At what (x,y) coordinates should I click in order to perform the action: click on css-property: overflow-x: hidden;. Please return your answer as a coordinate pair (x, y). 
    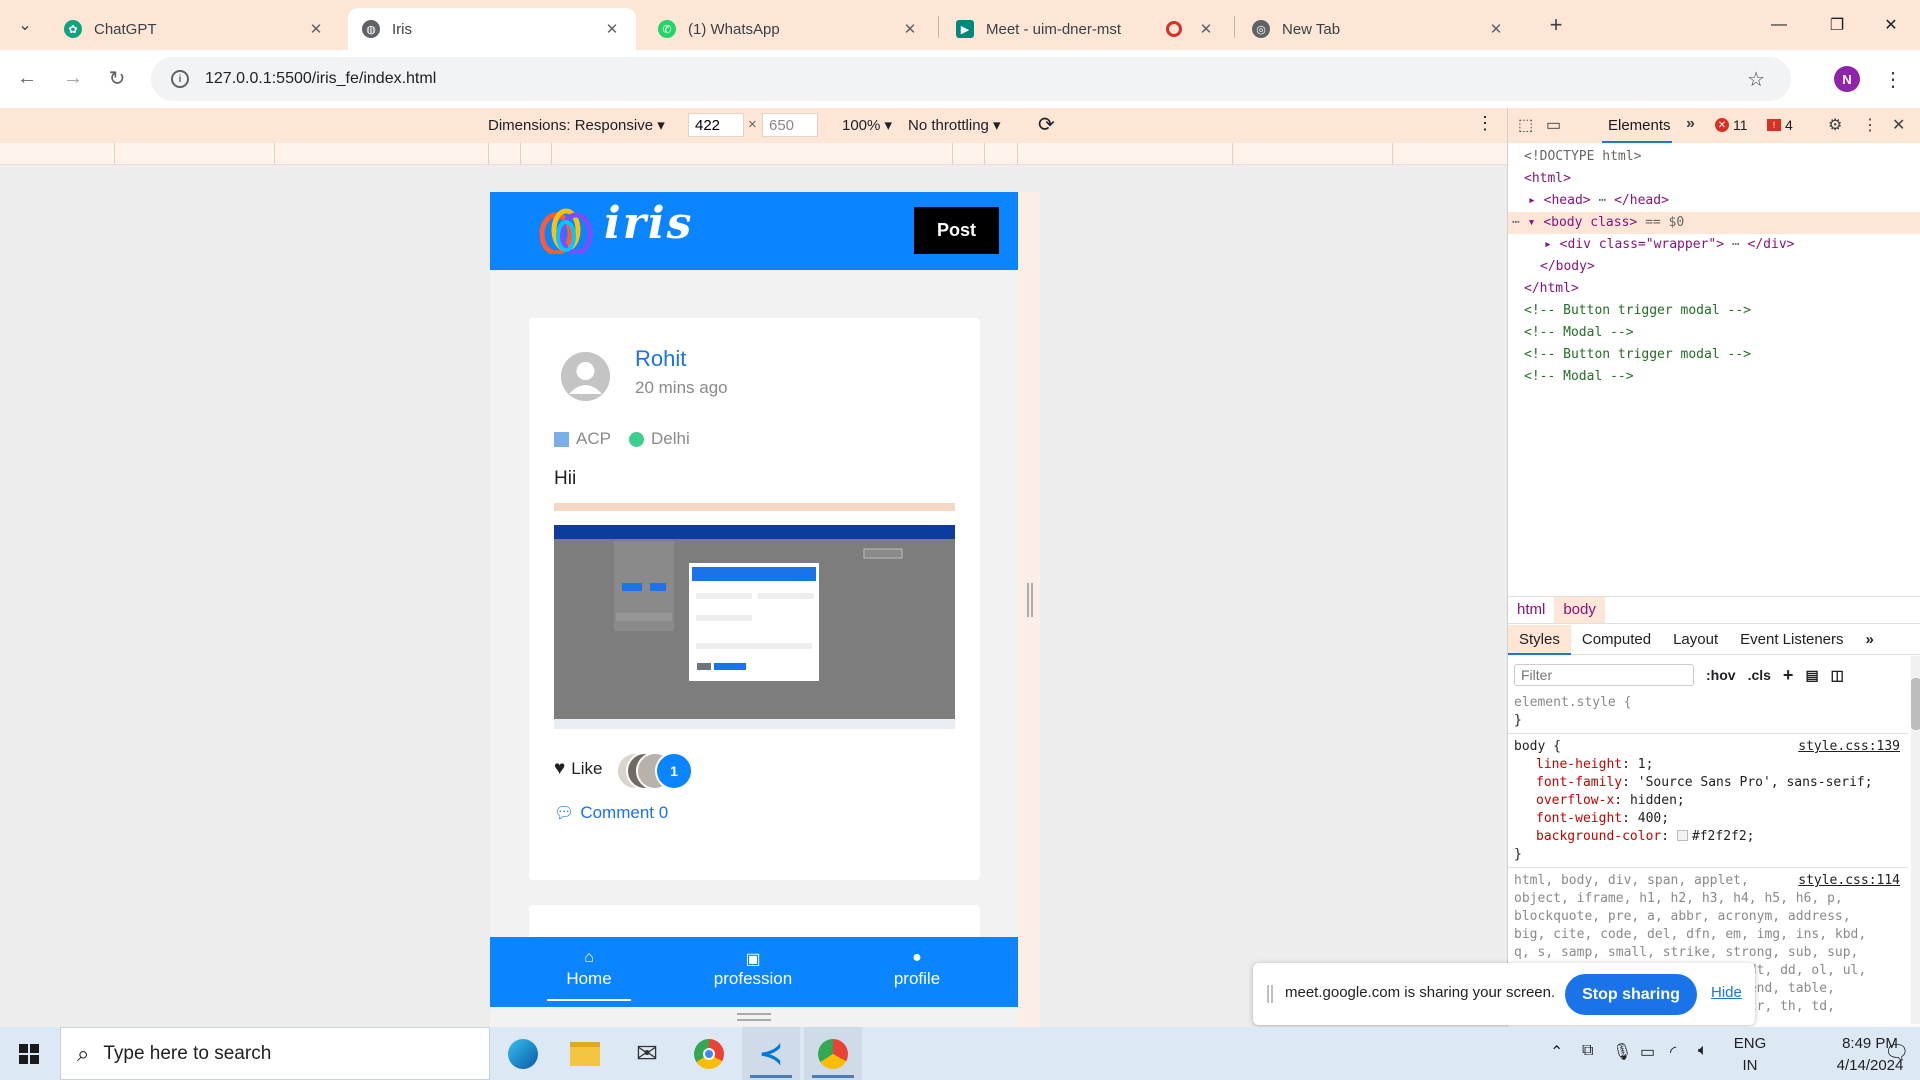
    Looking at the image, I should click on (1708, 801).